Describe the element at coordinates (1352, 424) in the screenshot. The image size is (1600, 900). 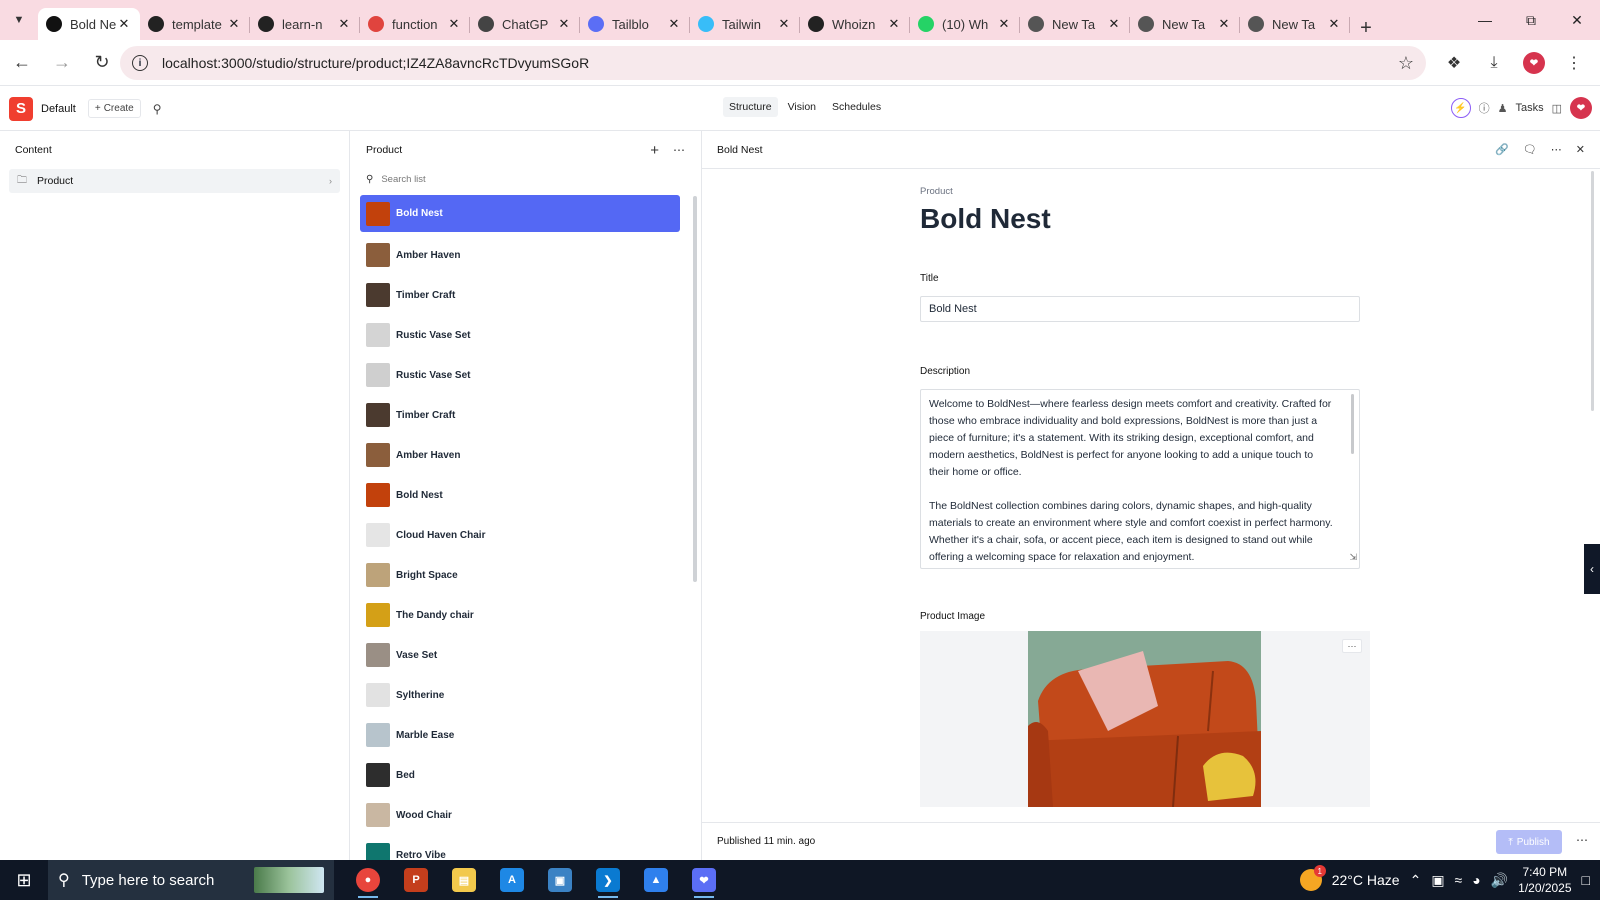
I see `textarea-scrollbar` at that location.